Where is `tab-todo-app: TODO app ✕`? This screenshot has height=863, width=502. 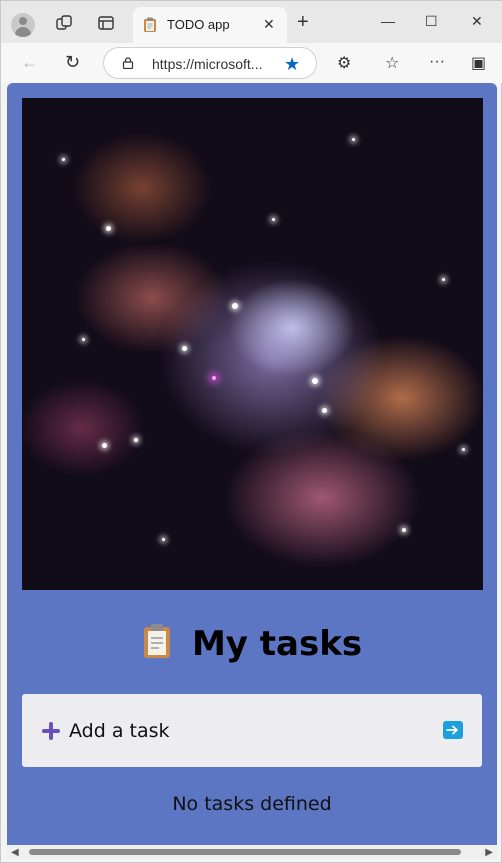
tab-todo-app: TODO app ✕ is located at coordinates (210, 25).